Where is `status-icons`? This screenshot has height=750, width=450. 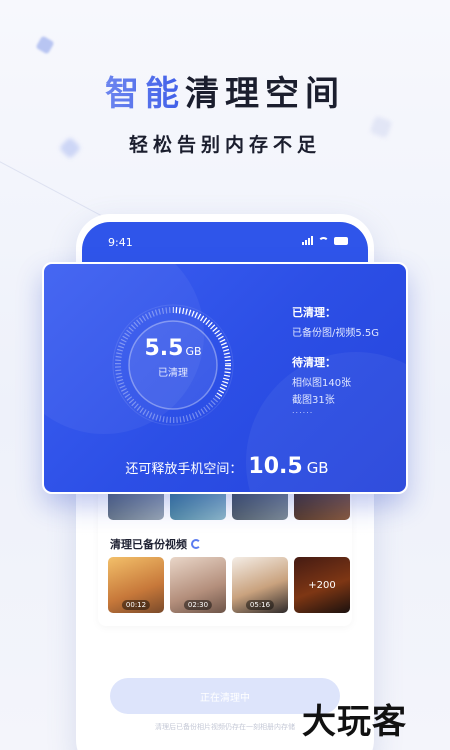
status-icons is located at coordinates (325, 240).